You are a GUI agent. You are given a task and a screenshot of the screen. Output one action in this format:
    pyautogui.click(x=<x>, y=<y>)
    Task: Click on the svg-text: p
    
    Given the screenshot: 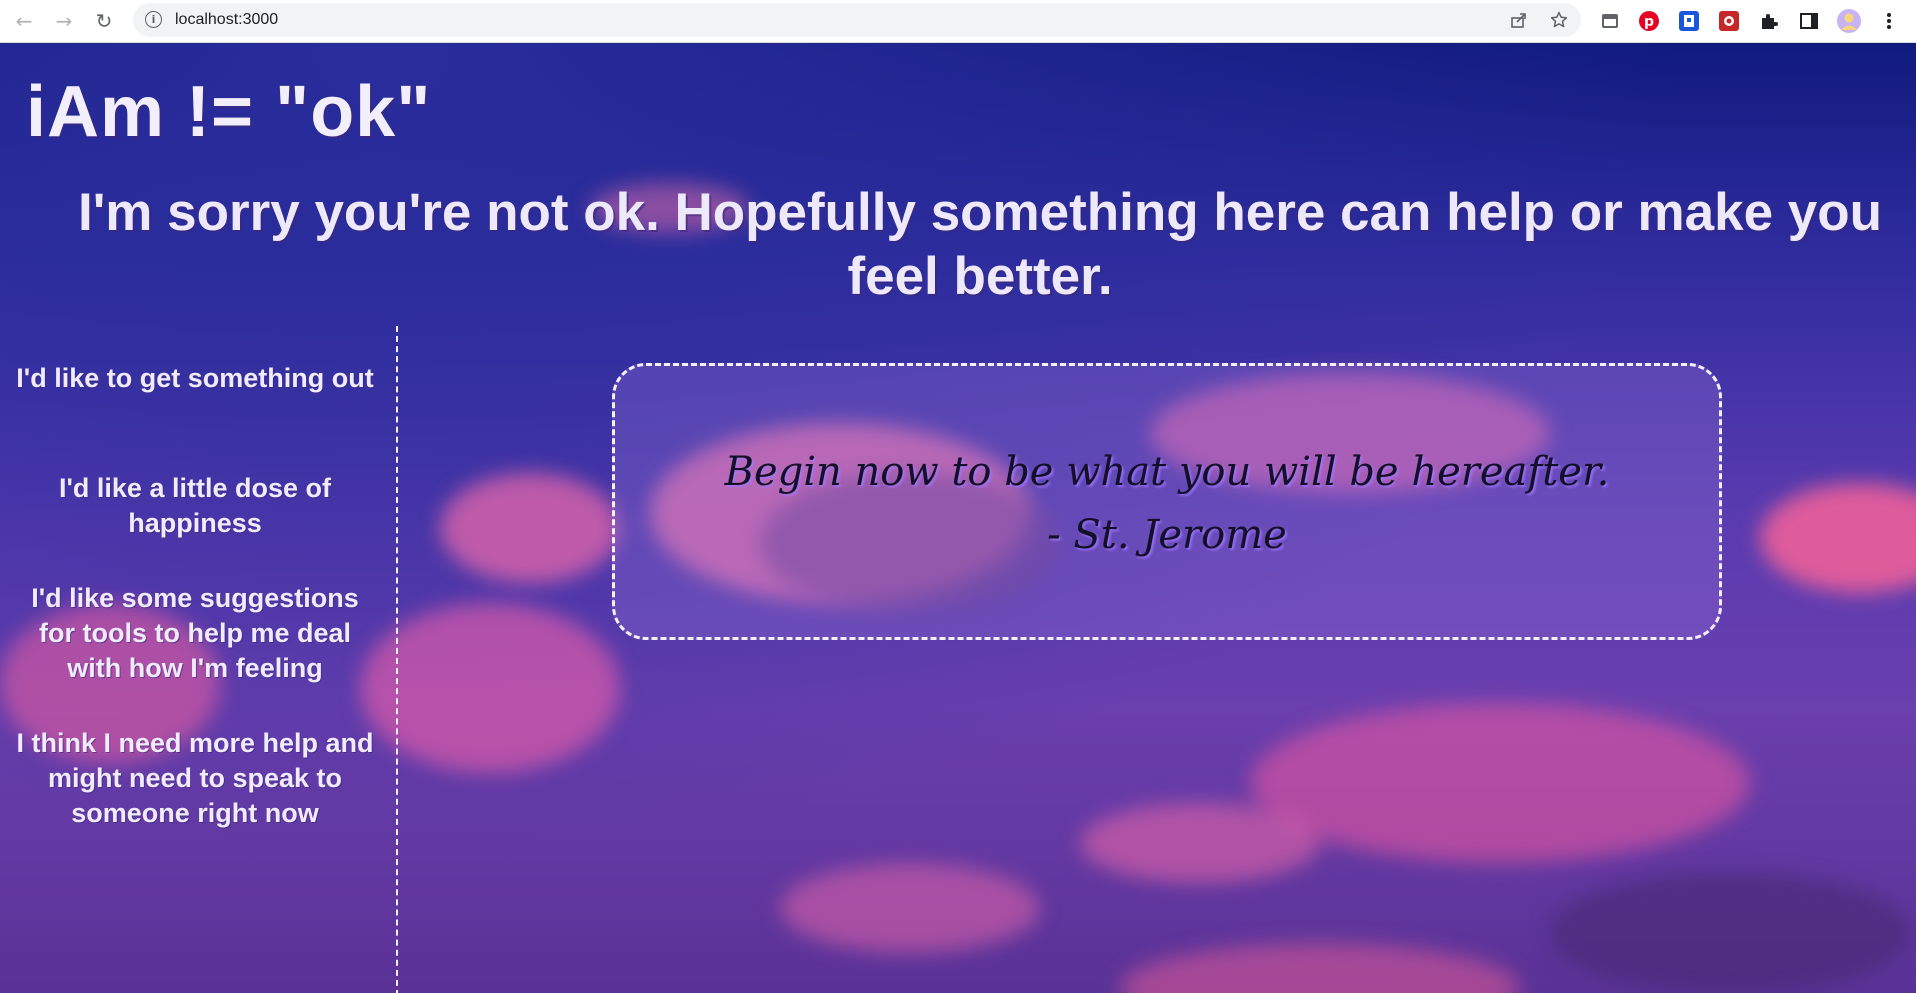 What is the action you would take?
    pyautogui.click(x=1649, y=22)
    